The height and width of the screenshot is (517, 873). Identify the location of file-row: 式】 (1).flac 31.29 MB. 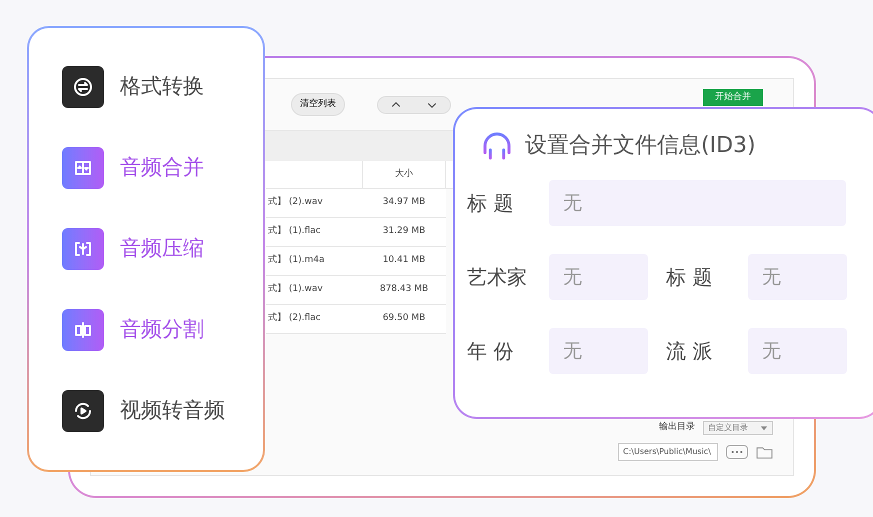
(356, 232).